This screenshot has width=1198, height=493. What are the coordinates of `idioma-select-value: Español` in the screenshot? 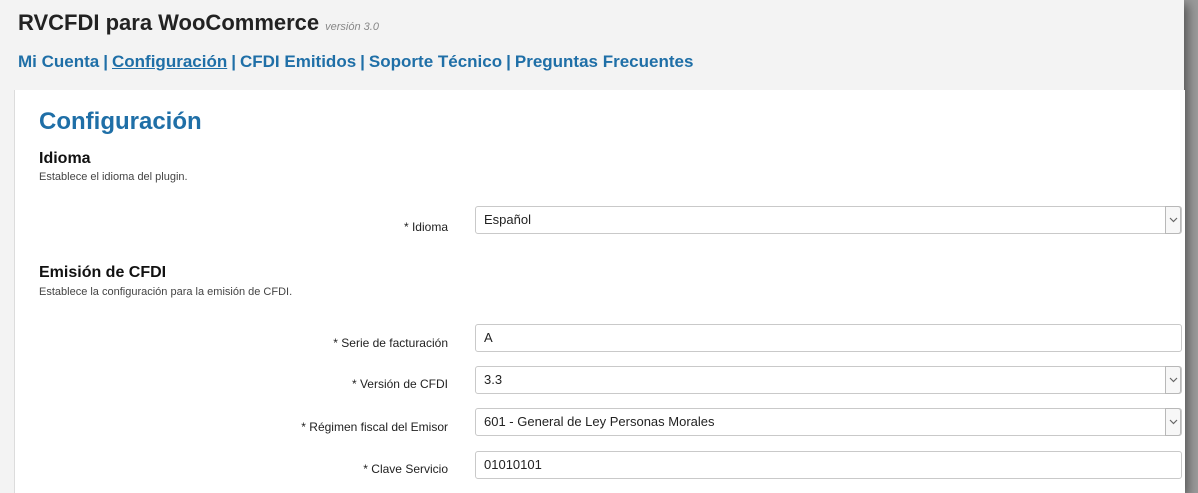 It's located at (507, 219).